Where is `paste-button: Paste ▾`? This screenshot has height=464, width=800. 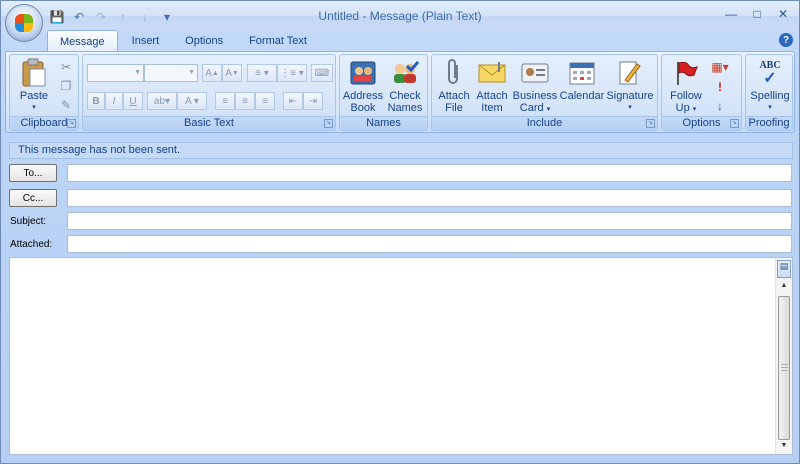 paste-button: Paste ▾ is located at coordinates (34, 88).